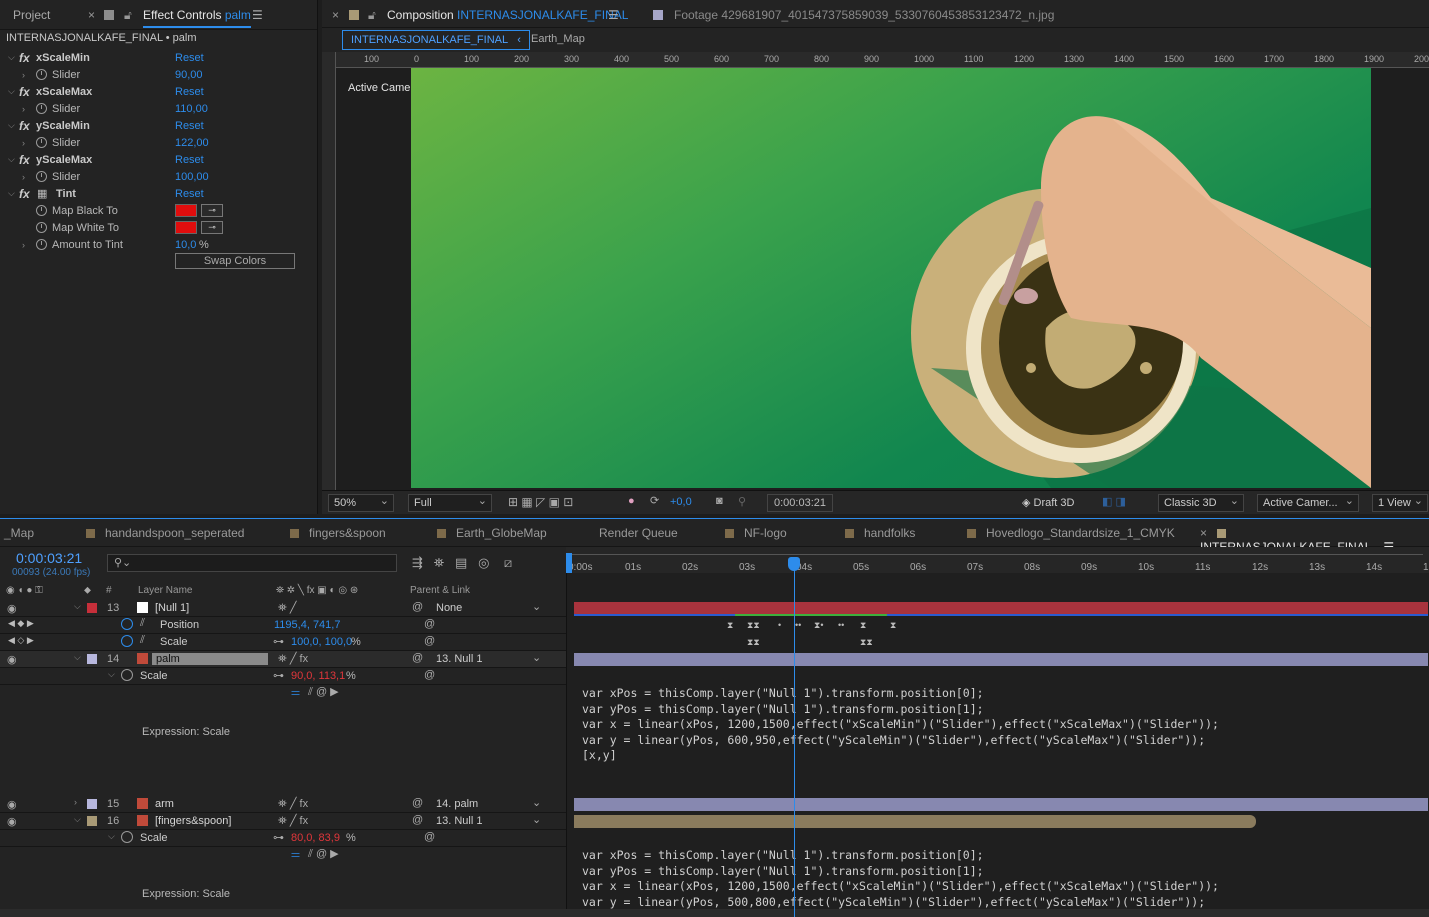 The width and height of the screenshot is (1429, 917). I want to click on parent-dropdown: None, so click(490, 608).